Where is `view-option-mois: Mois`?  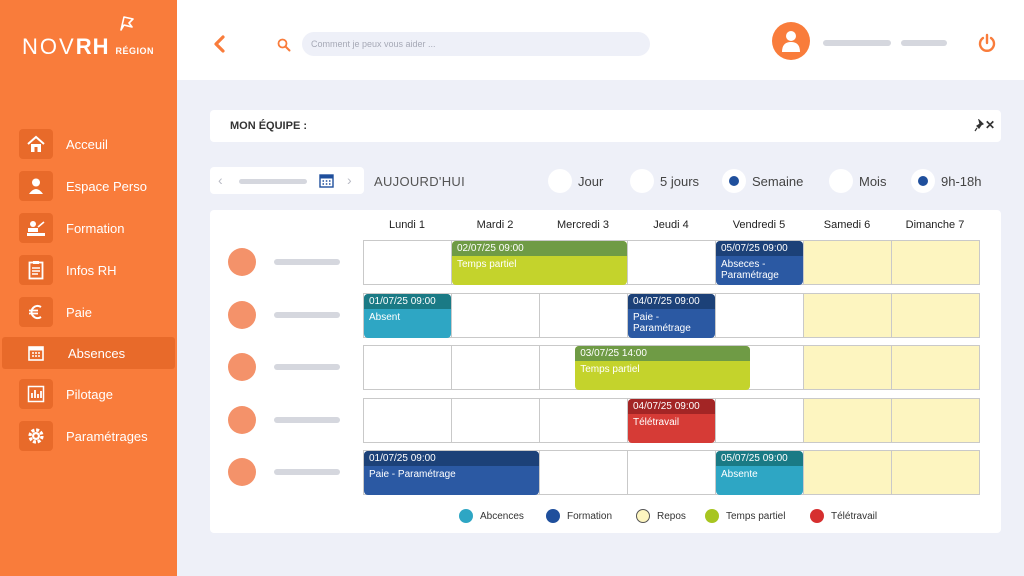 view-option-mois: Mois is located at coordinates (857, 181).